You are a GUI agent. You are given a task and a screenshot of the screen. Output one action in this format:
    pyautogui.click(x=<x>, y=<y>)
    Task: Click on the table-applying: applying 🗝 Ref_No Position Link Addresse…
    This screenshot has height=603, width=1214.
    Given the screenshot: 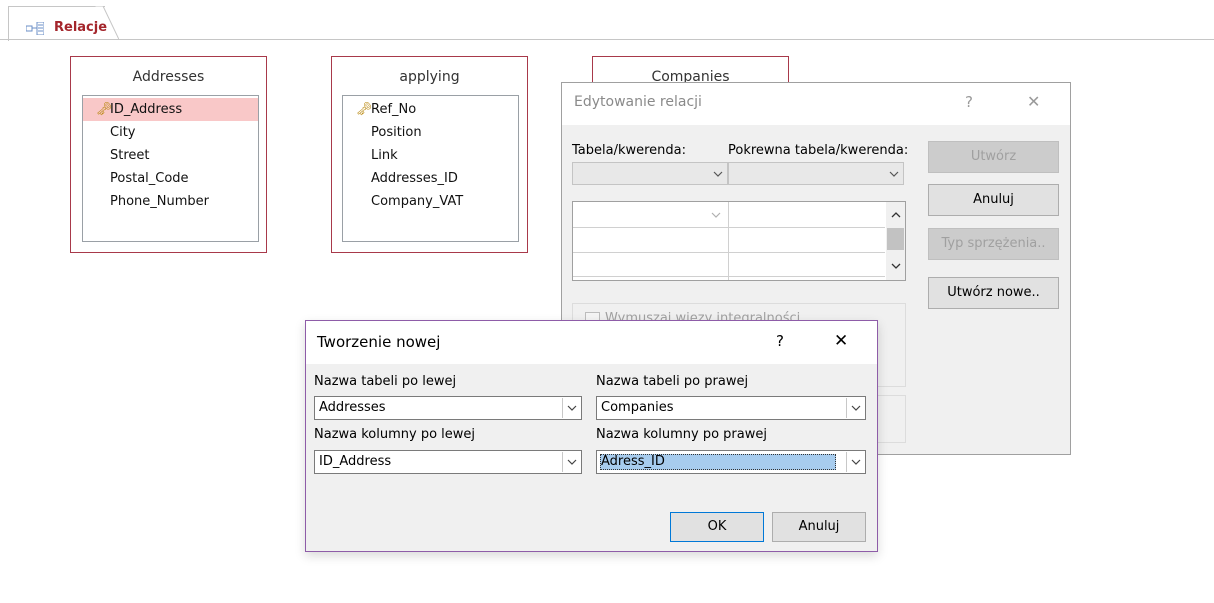 What is the action you would take?
    pyautogui.click(x=429, y=154)
    